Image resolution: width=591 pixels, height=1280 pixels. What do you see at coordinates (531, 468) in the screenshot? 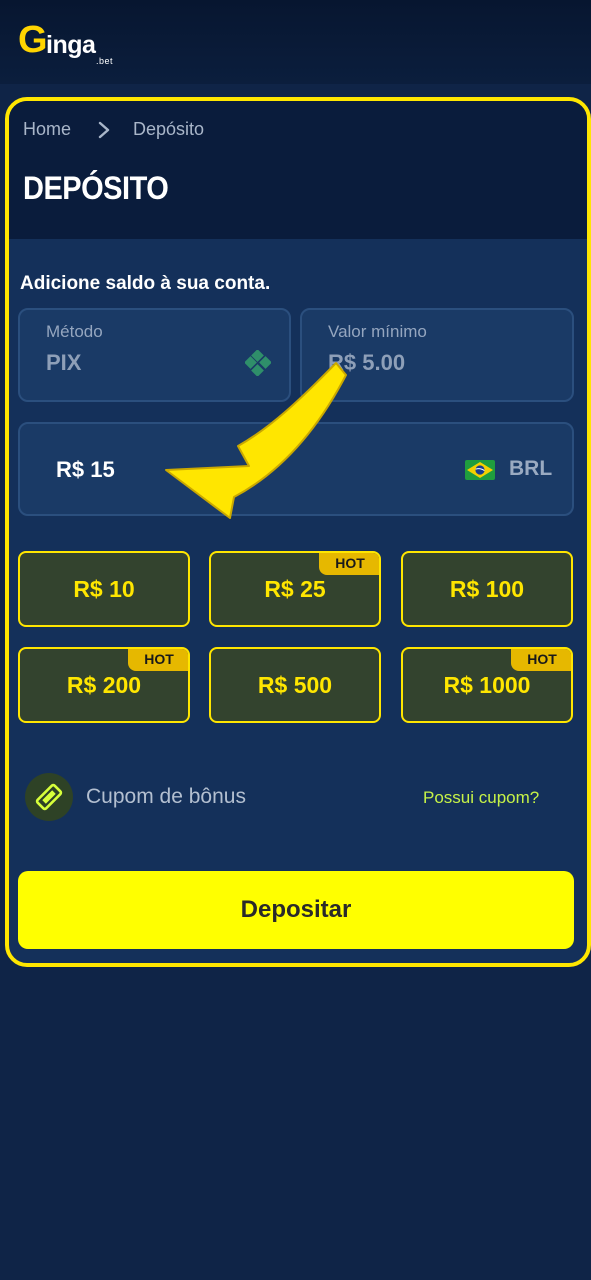
I see `currency-label: BRL` at bounding box center [531, 468].